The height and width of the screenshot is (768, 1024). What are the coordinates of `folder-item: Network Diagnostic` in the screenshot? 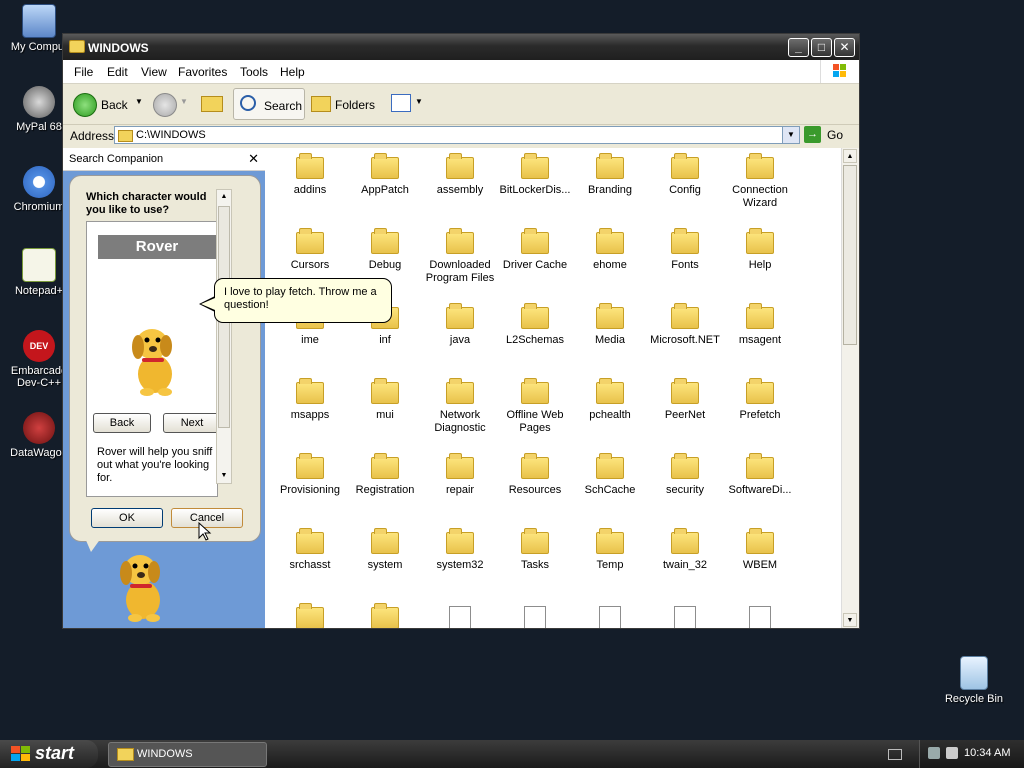 It's located at (460, 406).